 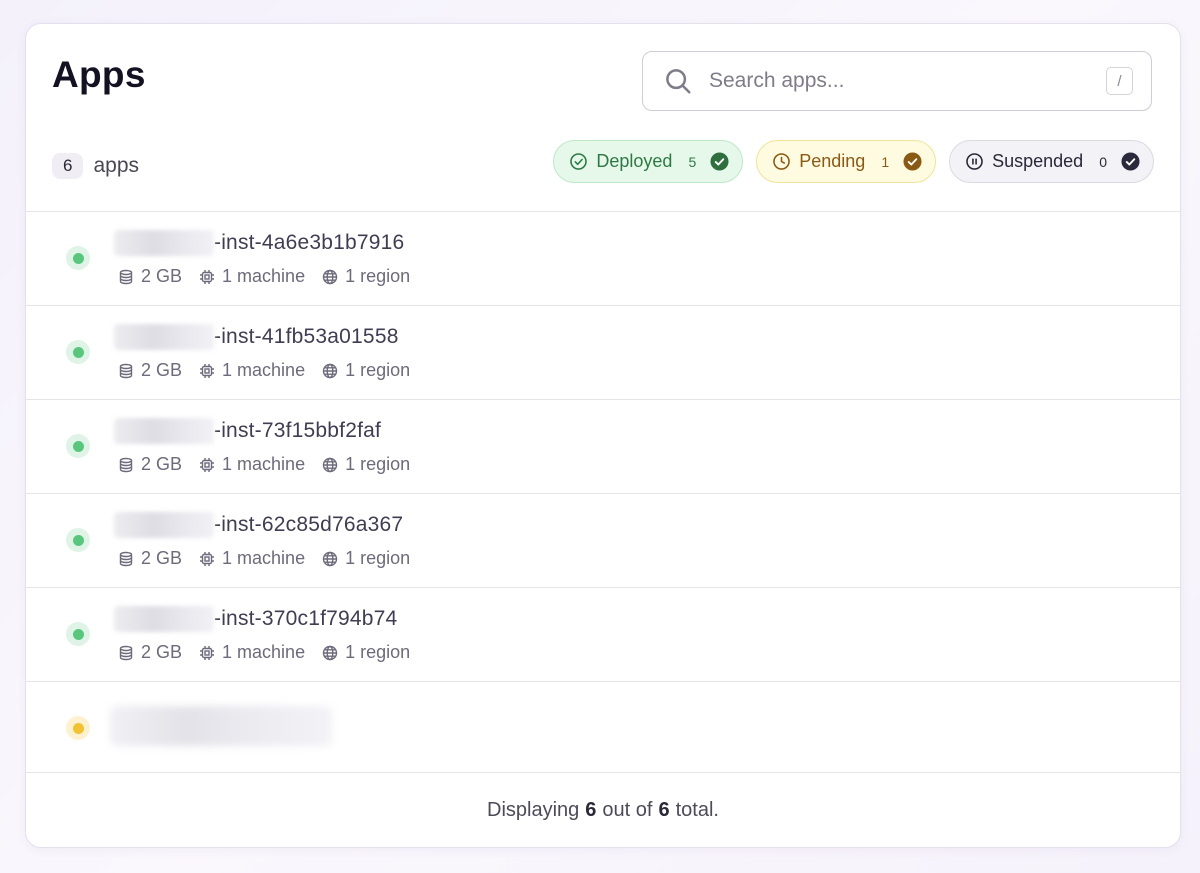 I want to click on status-filters: Deployed 5 Pending 1 Suspended 0, so click(x=853, y=161).